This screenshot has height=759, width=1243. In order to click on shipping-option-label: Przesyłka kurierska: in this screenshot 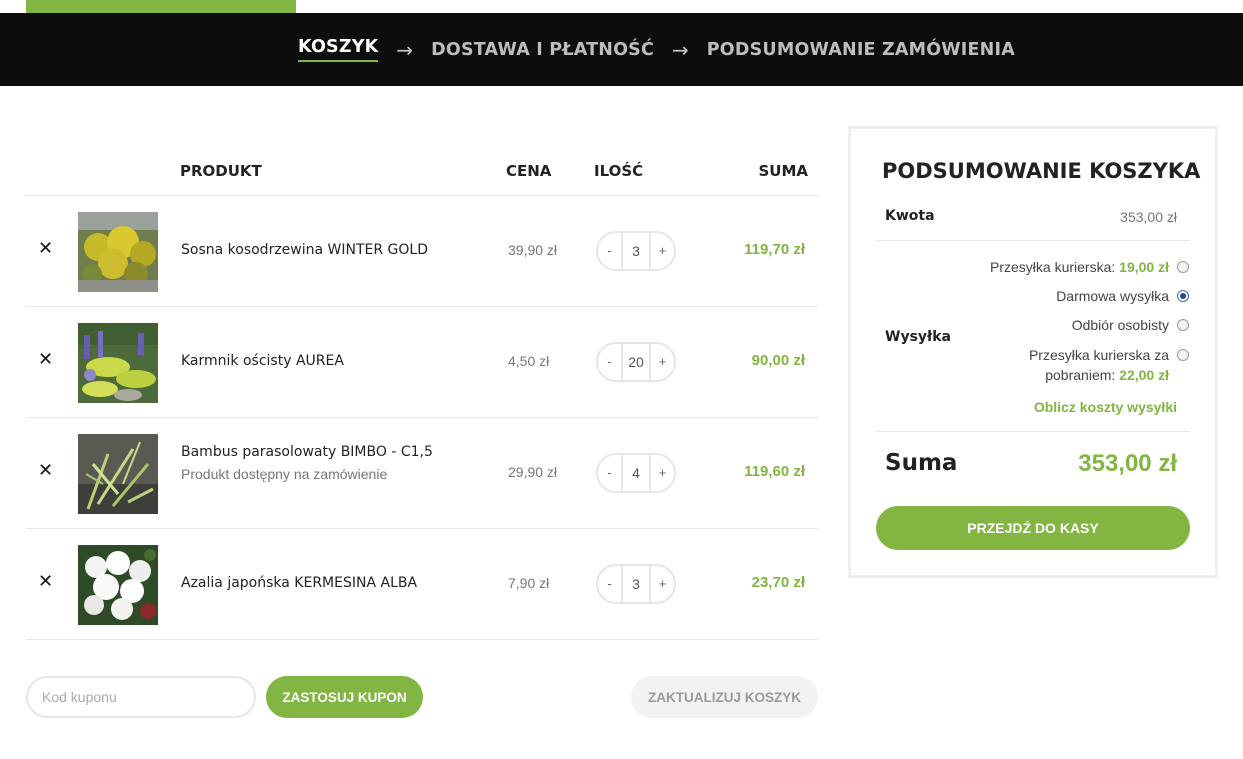, I will do `click(1053, 267)`.